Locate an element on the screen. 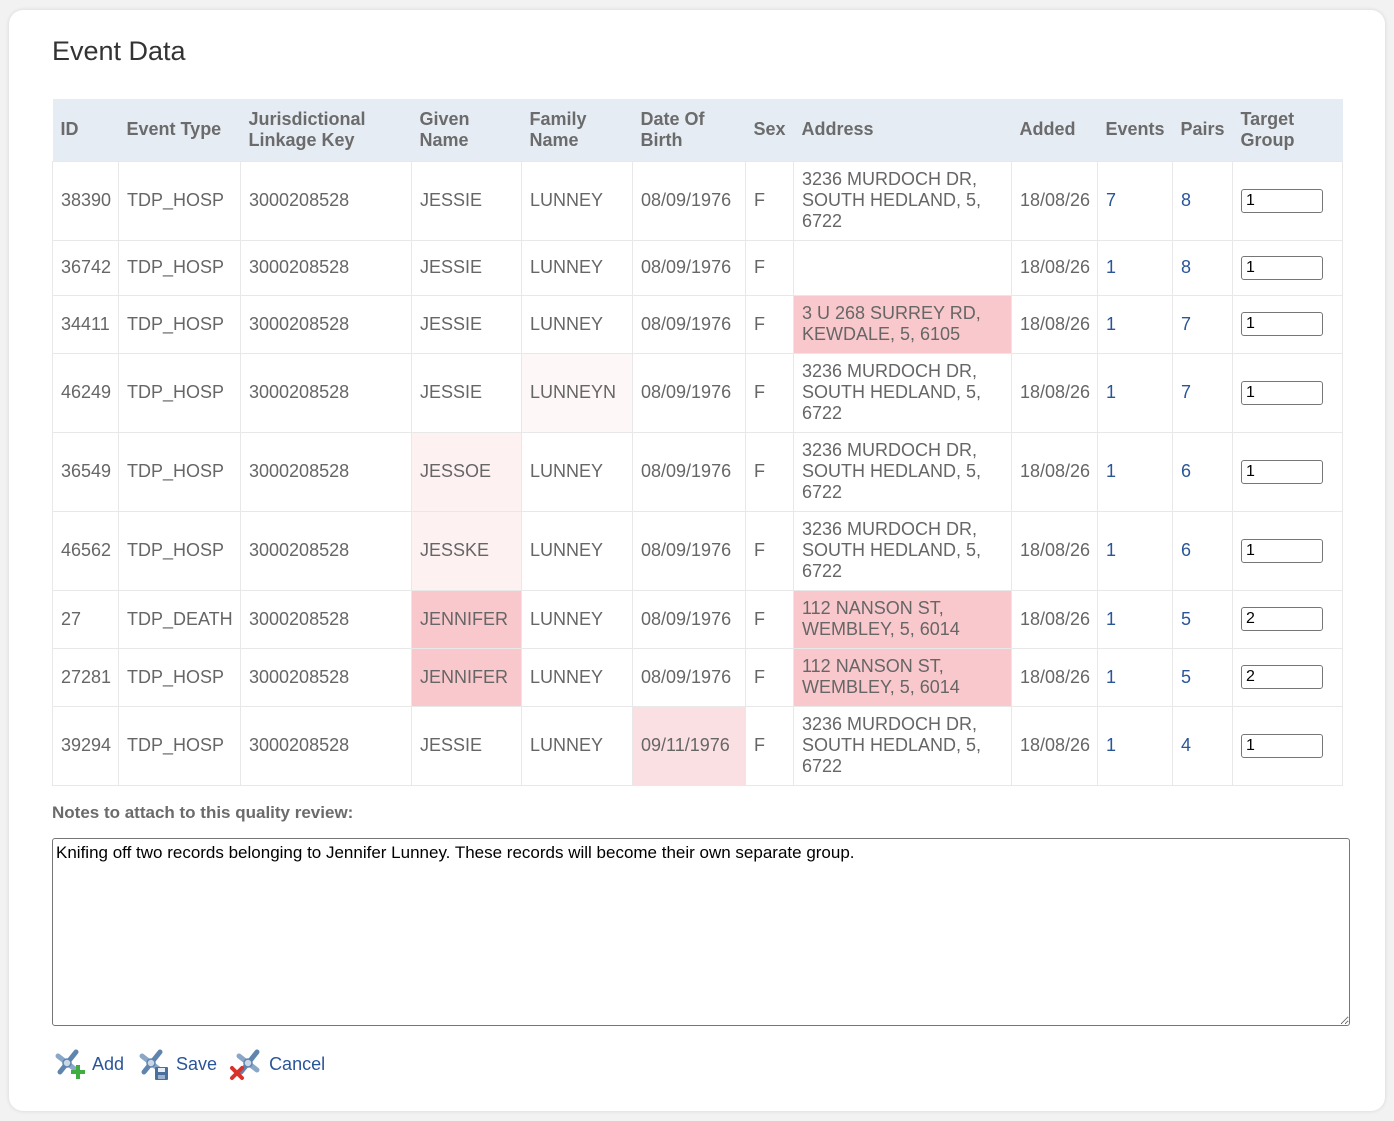  add-label: Add is located at coordinates (108, 1063).